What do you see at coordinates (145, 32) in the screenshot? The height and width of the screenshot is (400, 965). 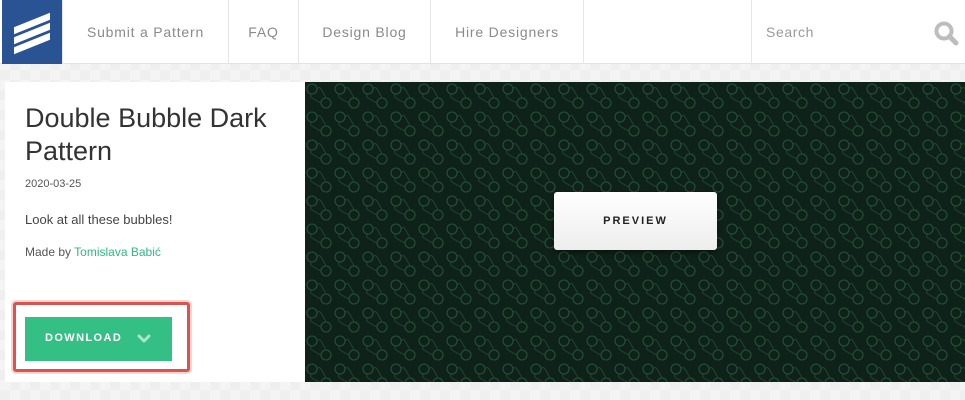 I see `nav-submit-pattern: Submit a Pattern` at bounding box center [145, 32].